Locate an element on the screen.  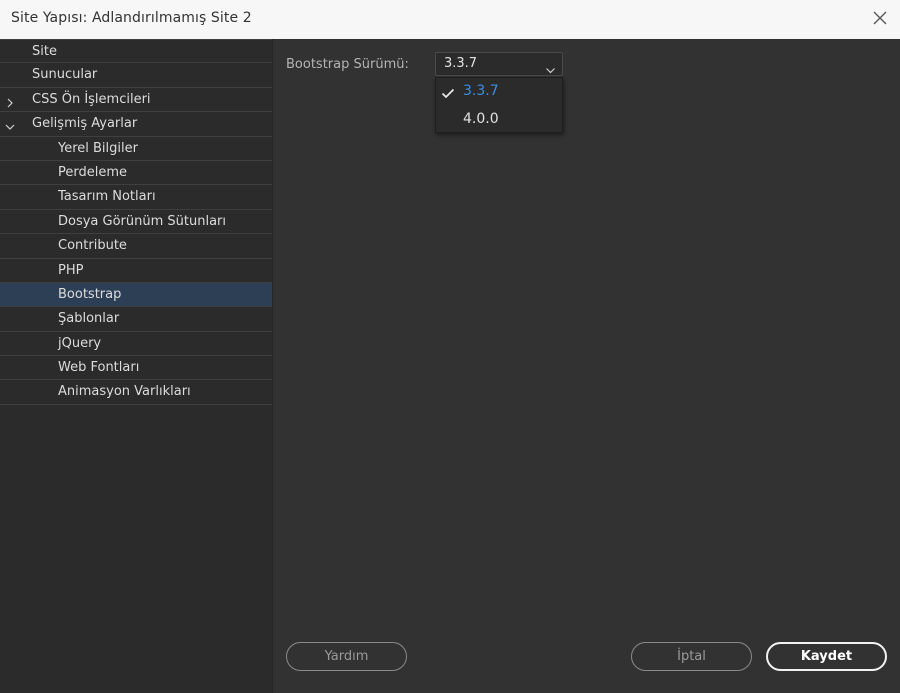
sidebar-item-css-preprocessors: CSS Ön İşlemcileri is located at coordinates (136, 100).